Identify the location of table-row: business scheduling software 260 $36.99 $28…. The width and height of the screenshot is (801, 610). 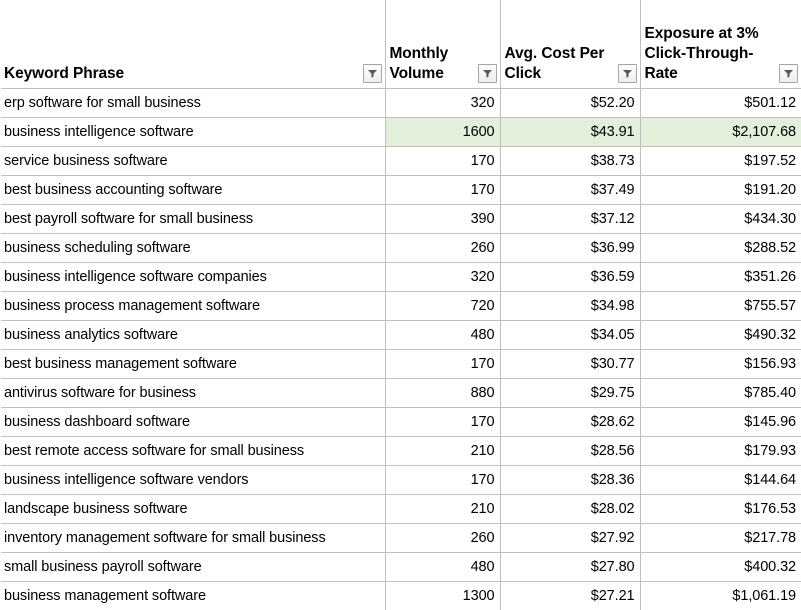
(400, 248).